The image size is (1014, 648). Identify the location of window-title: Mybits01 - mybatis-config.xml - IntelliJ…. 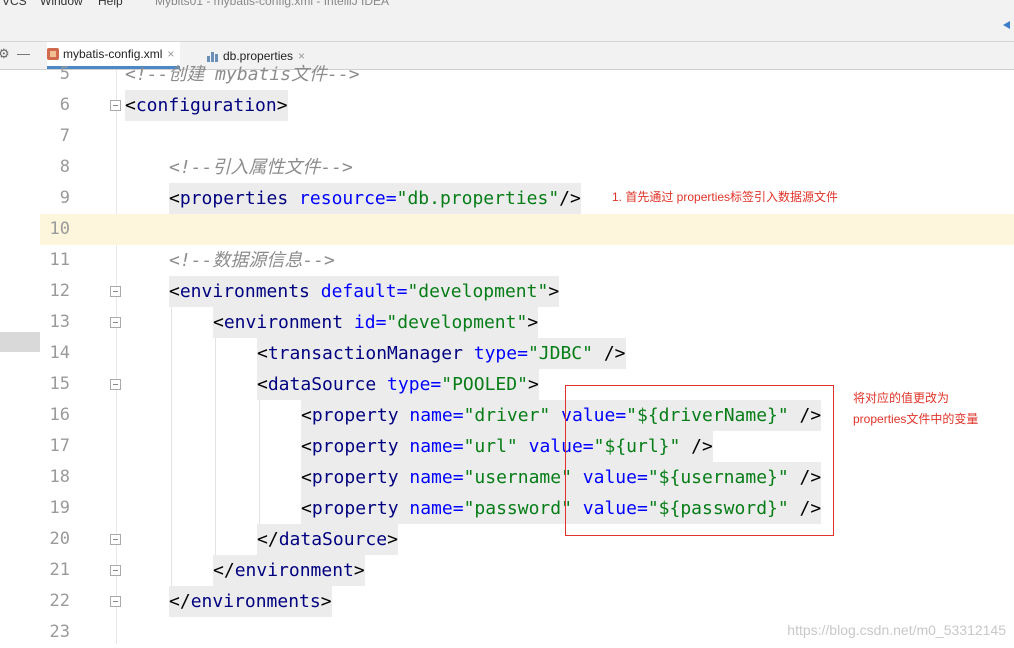
(272, 4).